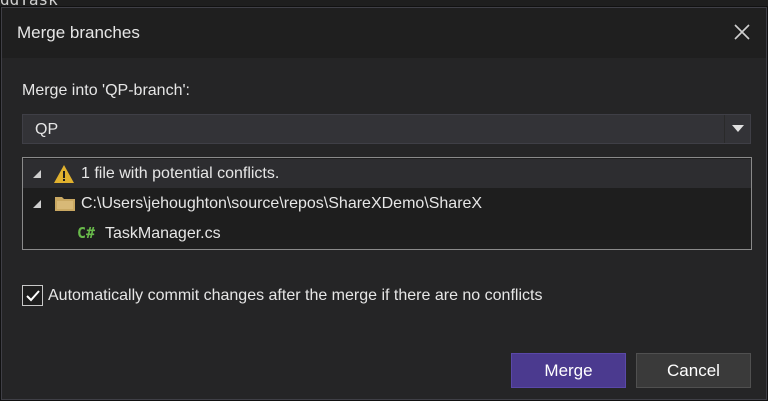 The height and width of the screenshot is (401, 768). Describe the element at coordinates (387, 173) in the screenshot. I see `tree-item-conflicts-summary: 1 file with potential conflicts.` at that location.